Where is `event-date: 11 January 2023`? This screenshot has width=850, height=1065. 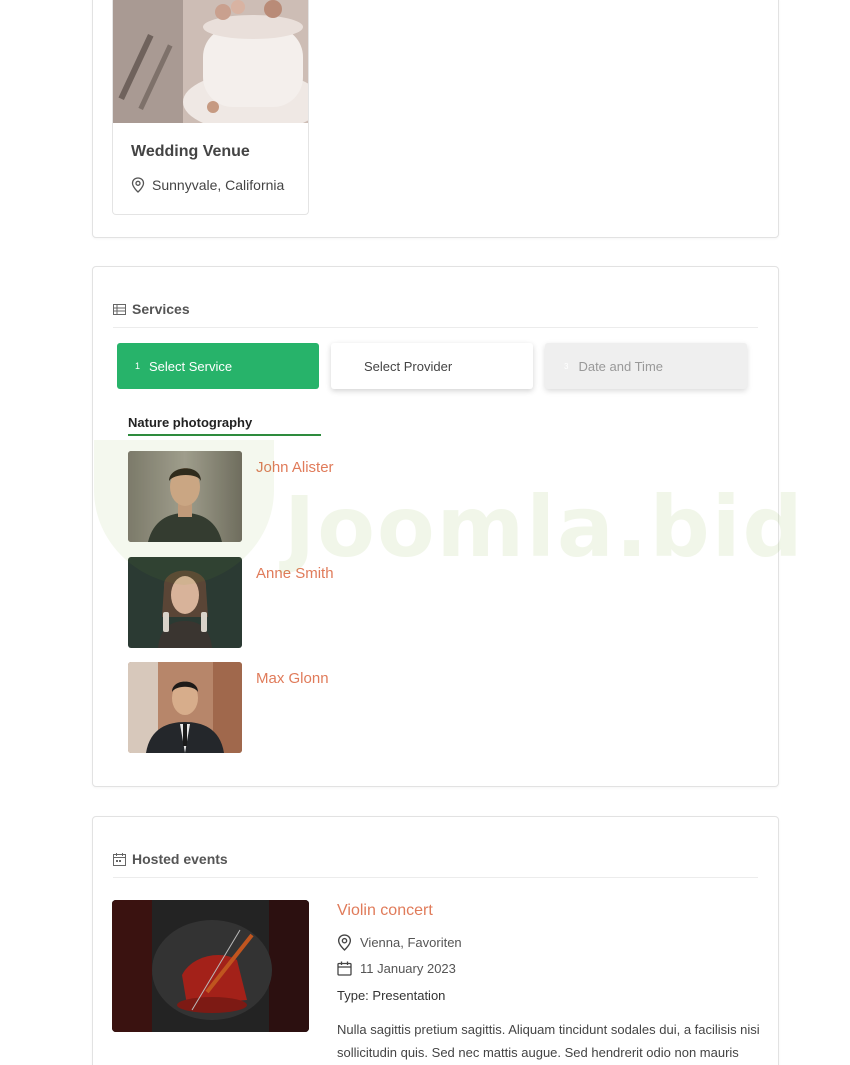 event-date: 11 January 2023 is located at coordinates (396, 968).